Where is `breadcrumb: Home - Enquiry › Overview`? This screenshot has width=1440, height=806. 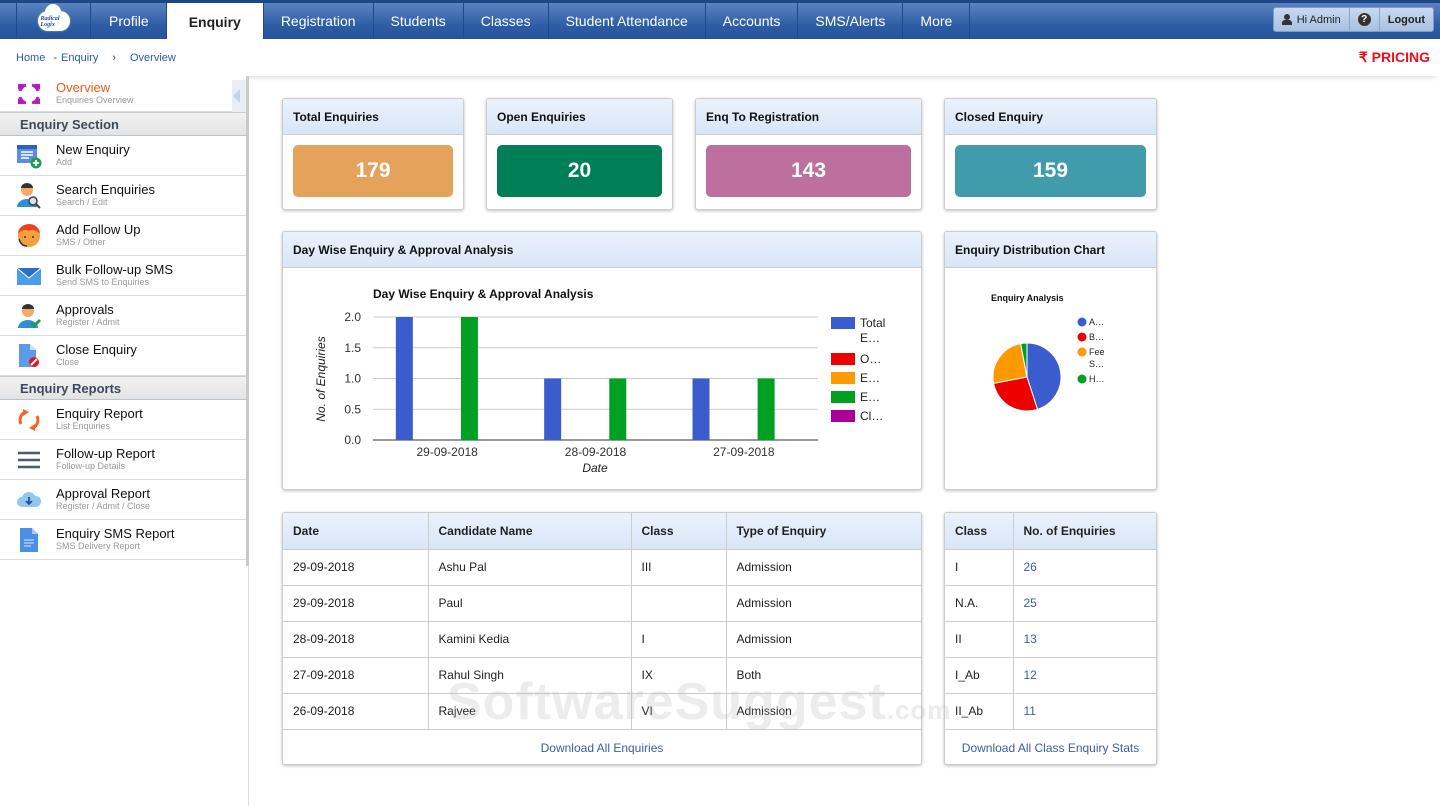
breadcrumb: Home - Enquiry › Overview is located at coordinates (96, 58).